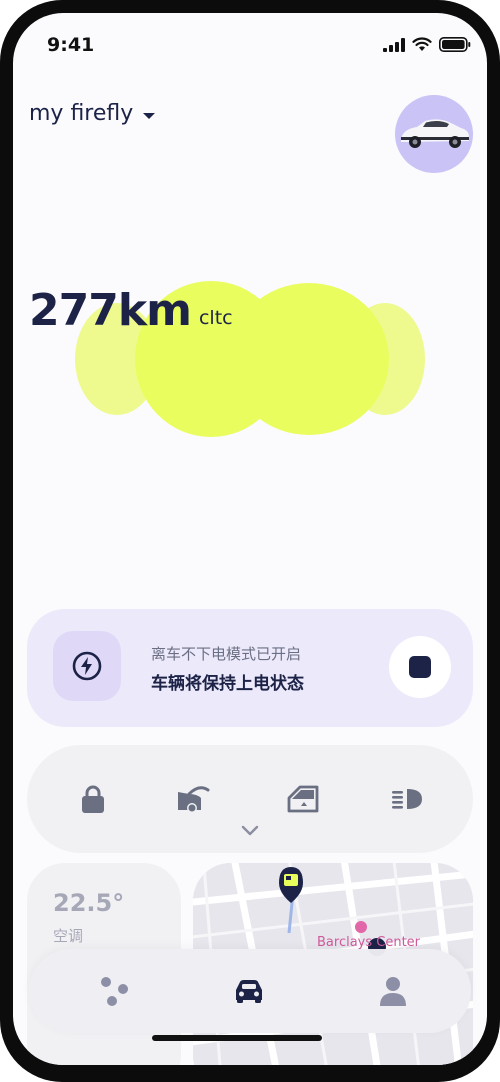  What do you see at coordinates (422, 44) in the screenshot?
I see `wifi-icon` at bounding box center [422, 44].